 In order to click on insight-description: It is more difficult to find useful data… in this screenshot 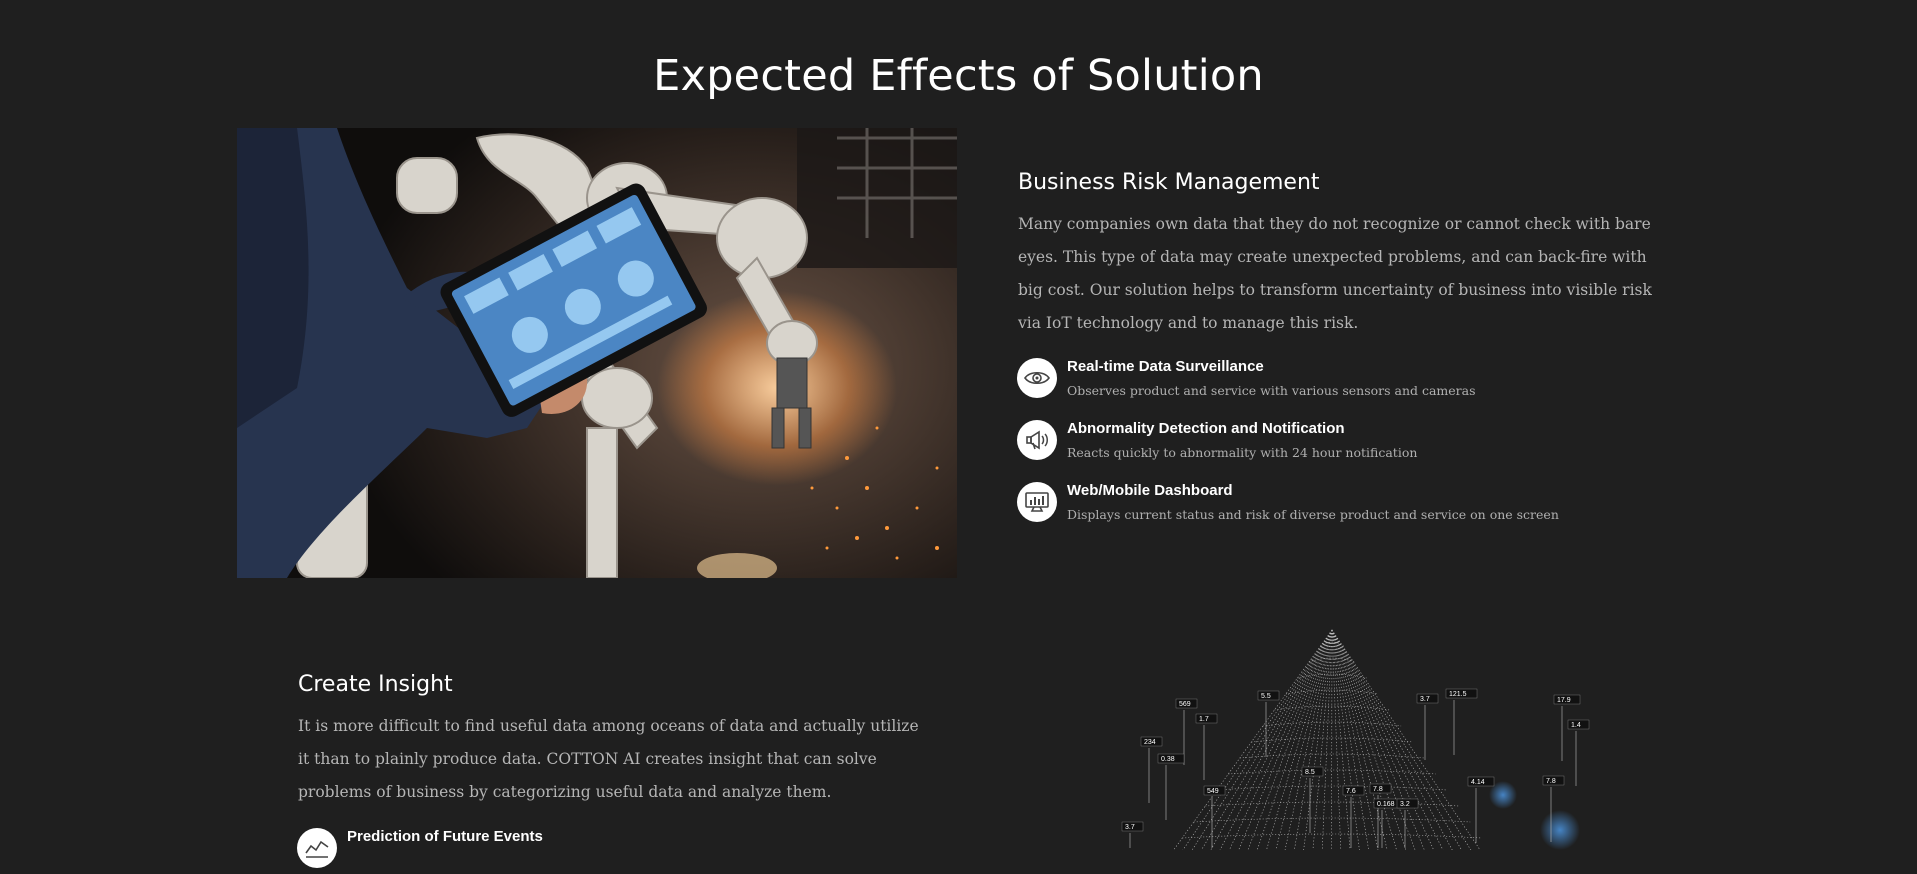, I will do `click(618, 759)`.